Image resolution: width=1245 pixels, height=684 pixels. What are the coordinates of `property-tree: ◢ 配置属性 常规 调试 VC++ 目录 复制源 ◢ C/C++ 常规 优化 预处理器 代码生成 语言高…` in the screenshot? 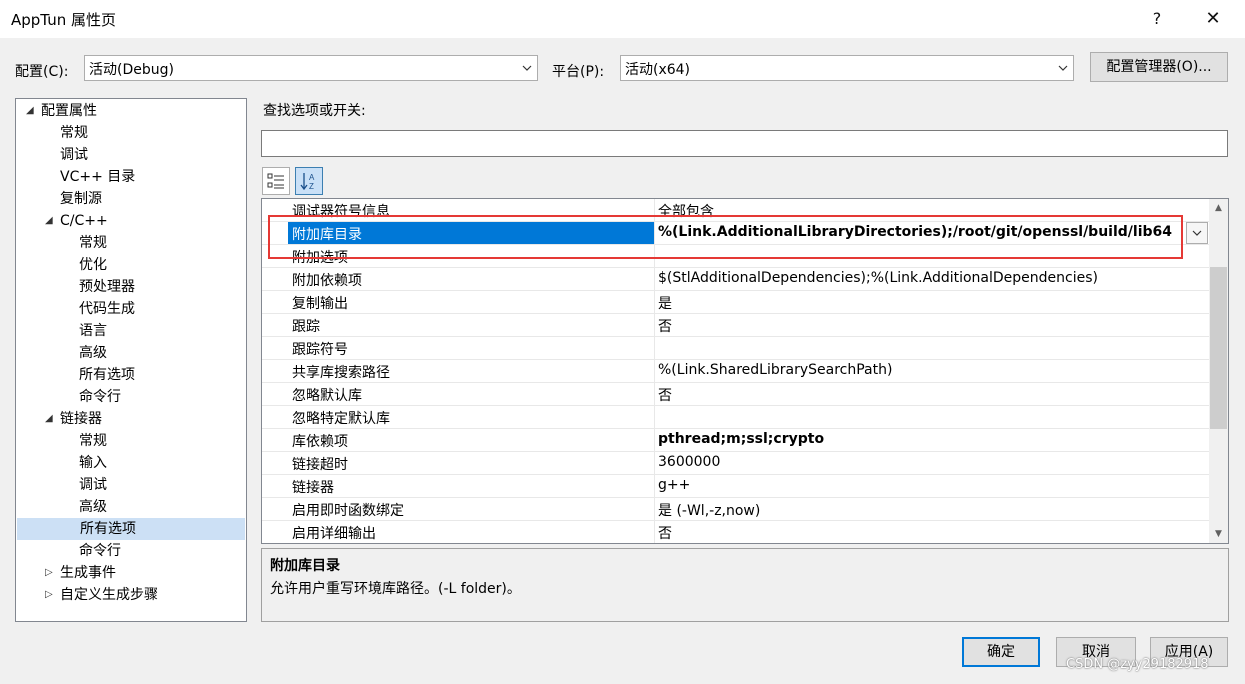 It's located at (131, 360).